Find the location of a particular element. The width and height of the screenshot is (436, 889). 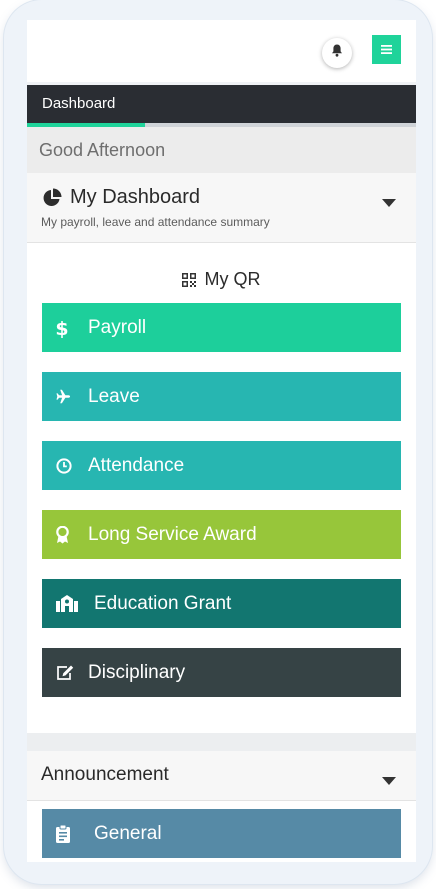

hamburger-icon is located at coordinates (386, 50).